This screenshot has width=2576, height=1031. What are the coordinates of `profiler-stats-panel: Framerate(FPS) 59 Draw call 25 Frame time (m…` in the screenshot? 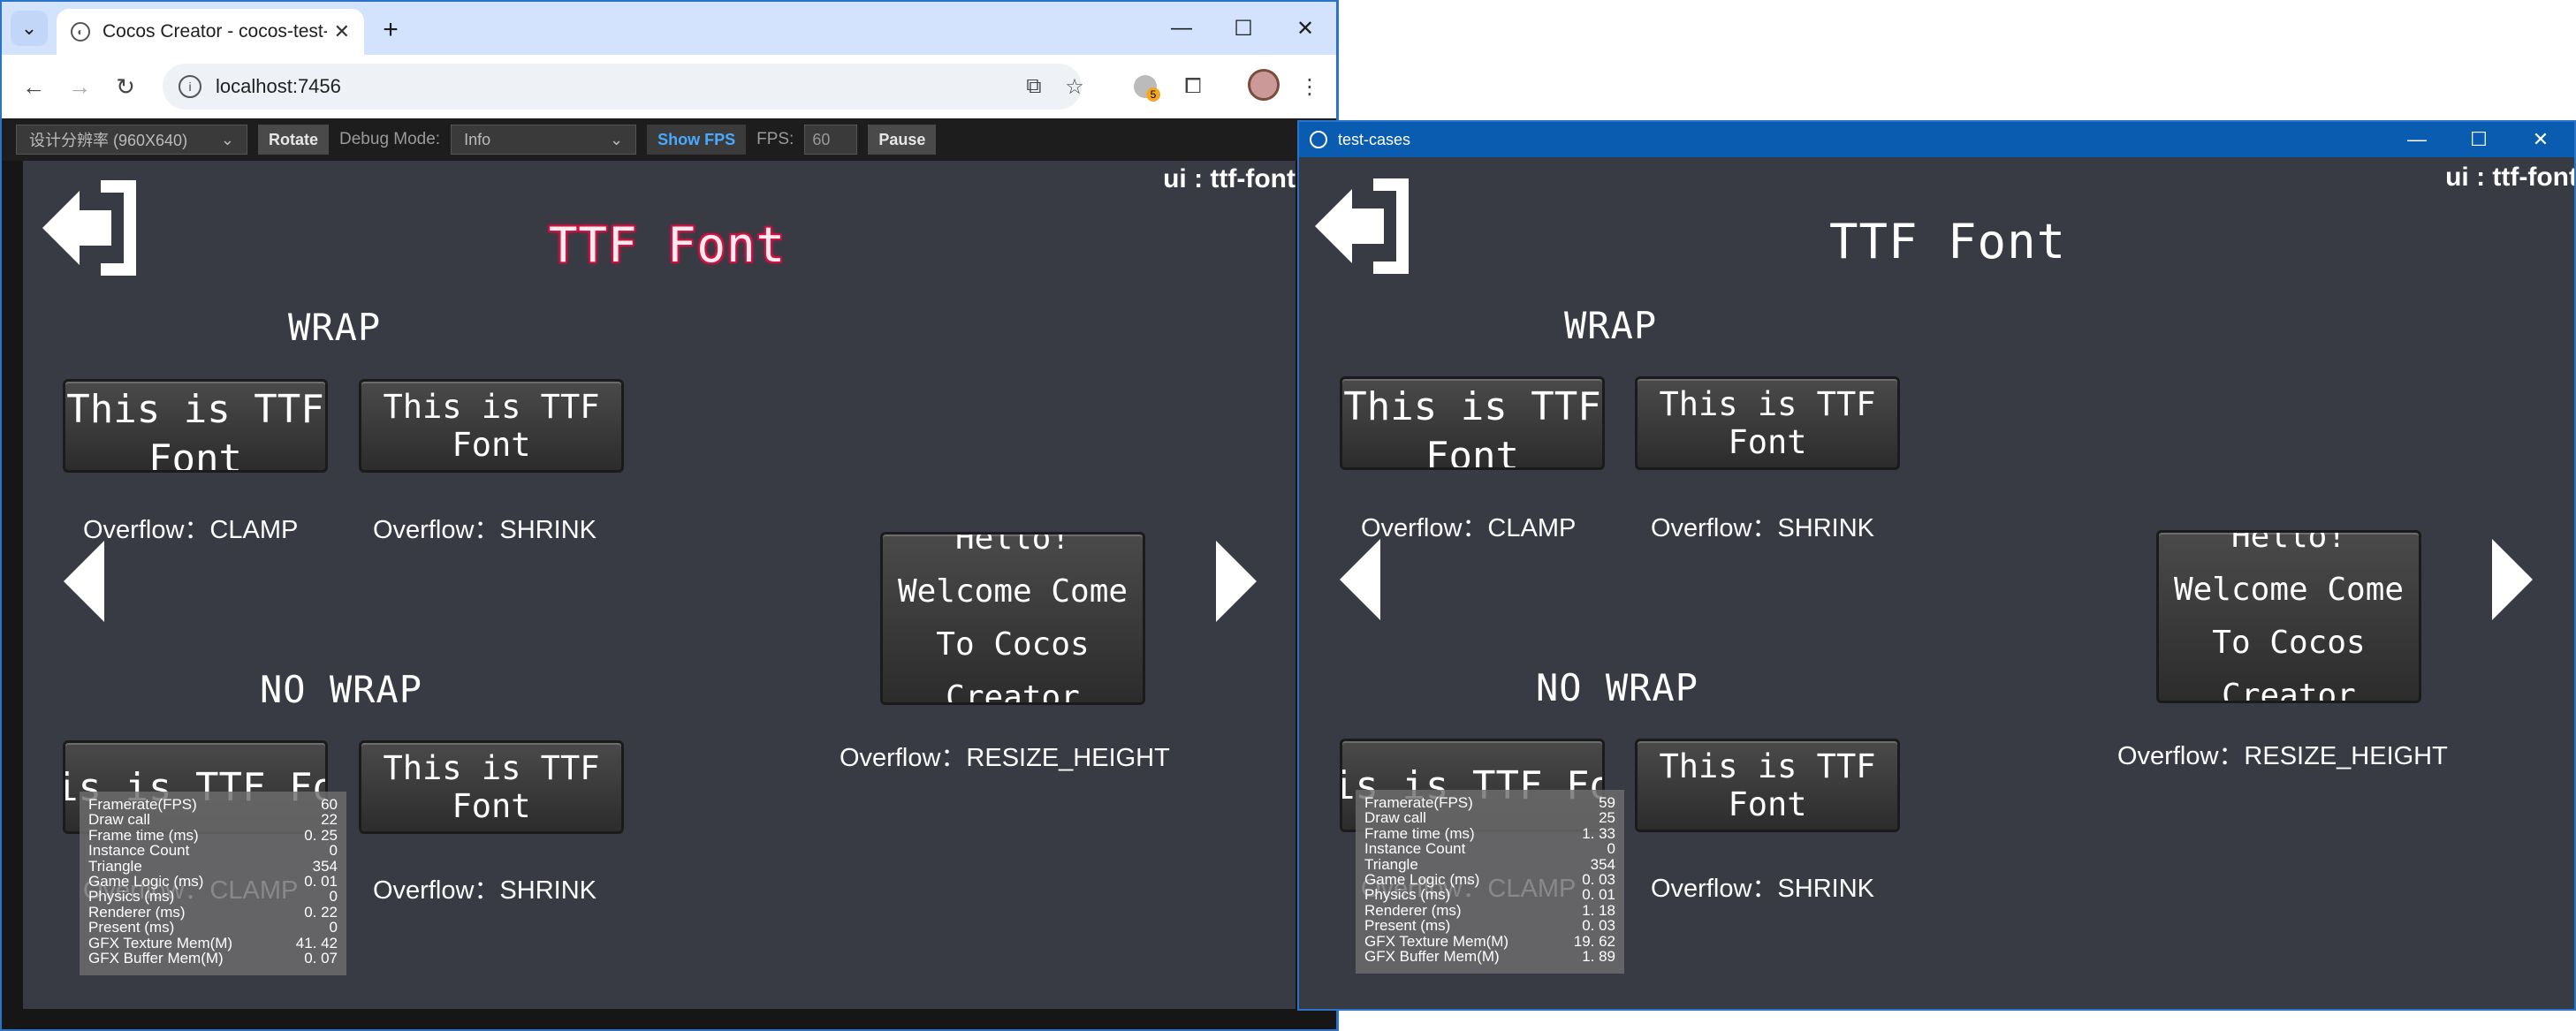 It's located at (1490, 882).